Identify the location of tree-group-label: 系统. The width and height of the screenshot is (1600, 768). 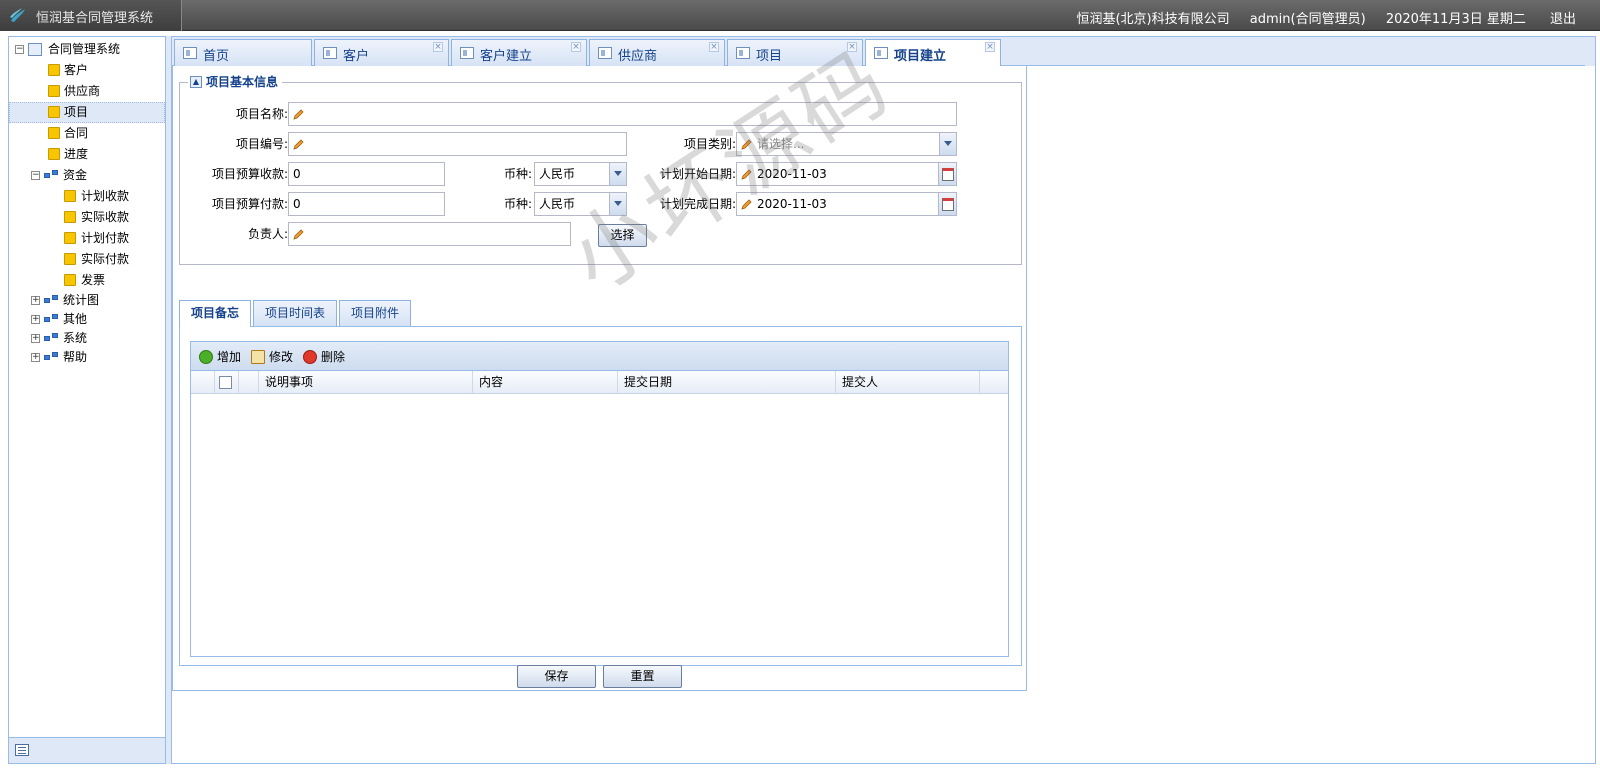
(75, 338).